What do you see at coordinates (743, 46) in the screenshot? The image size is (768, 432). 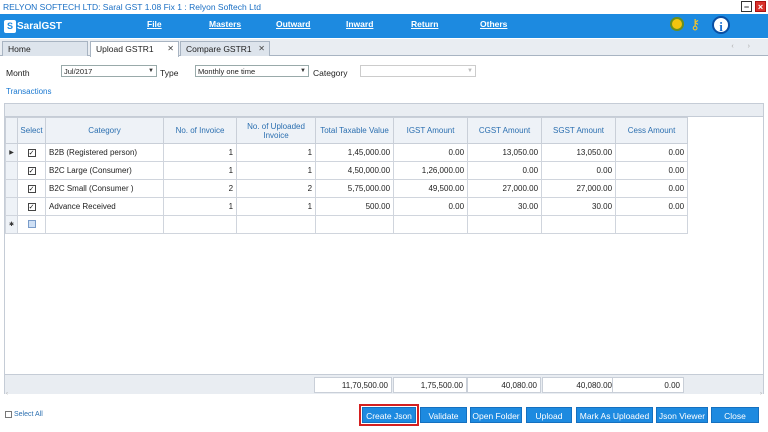 I see `tab-scroll-arrows: ‹ ›` at bounding box center [743, 46].